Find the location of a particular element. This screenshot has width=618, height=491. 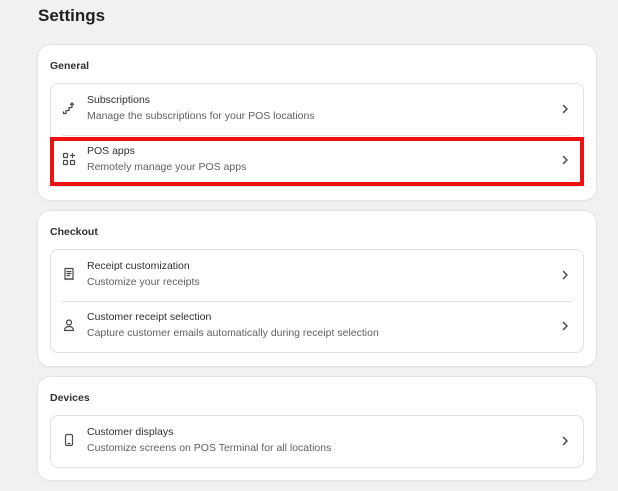

row-title: Customer displays is located at coordinates (130, 432).